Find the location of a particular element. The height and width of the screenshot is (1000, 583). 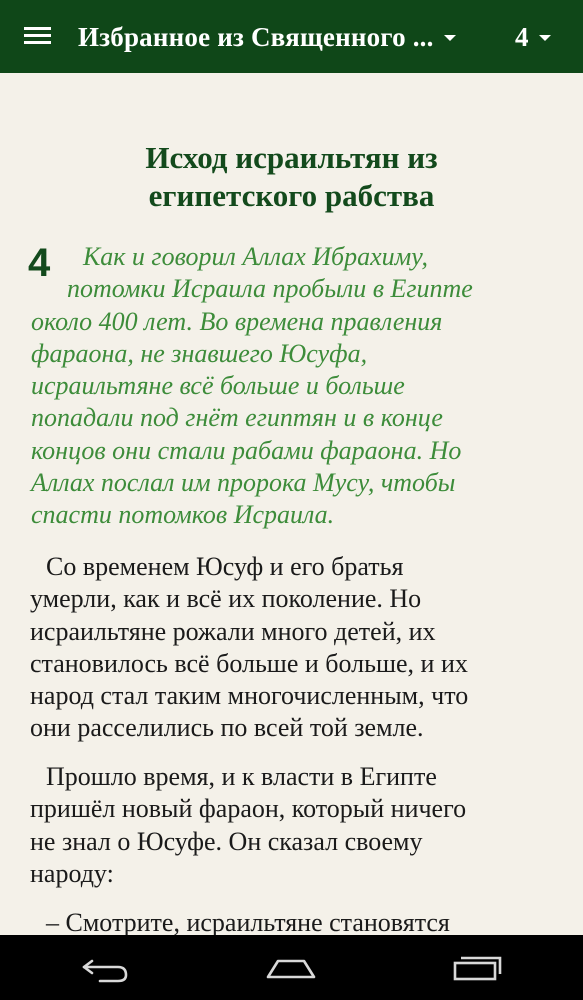

chapter-number: 4 is located at coordinates (522, 36).